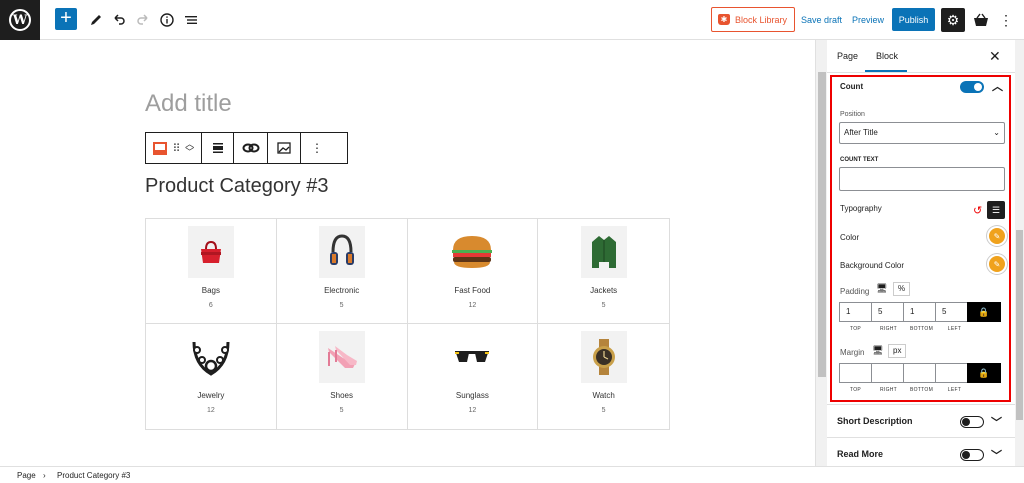  I want to click on margin-side-labels: TOP RIGHT BOTTOM LEFT, so click(905, 390).